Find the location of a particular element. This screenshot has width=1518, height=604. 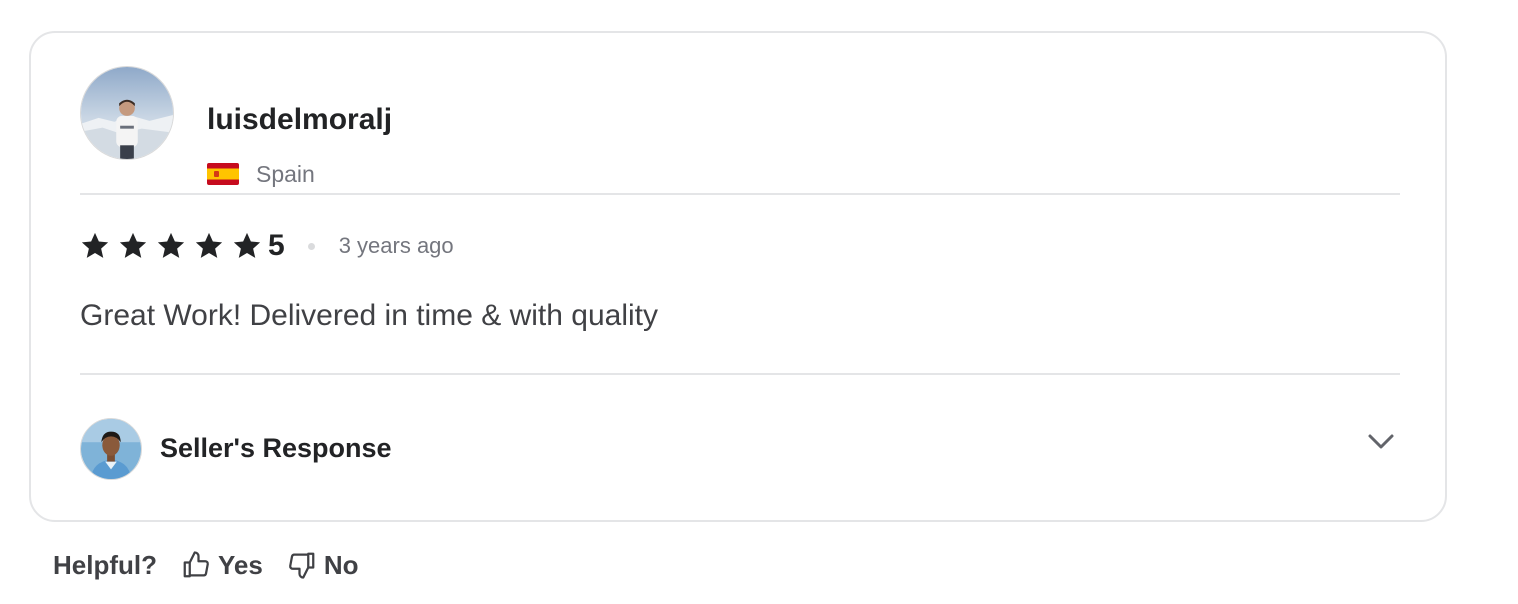

star-rating is located at coordinates (174, 246).